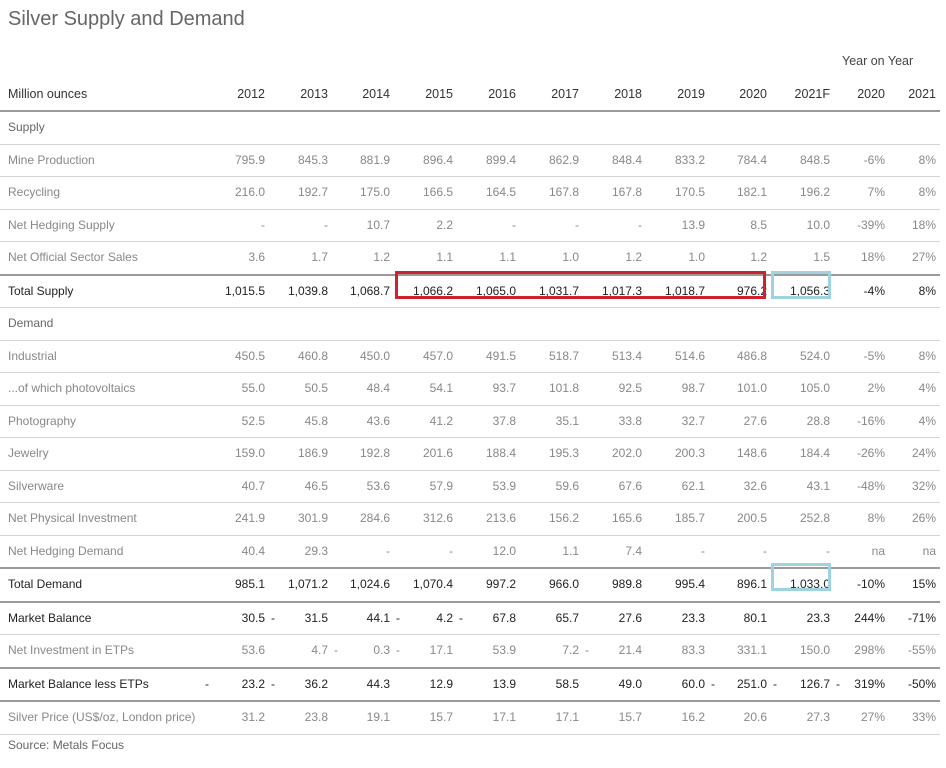 The image size is (946, 768). I want to click on cell: 252.8, so click(814, 518).